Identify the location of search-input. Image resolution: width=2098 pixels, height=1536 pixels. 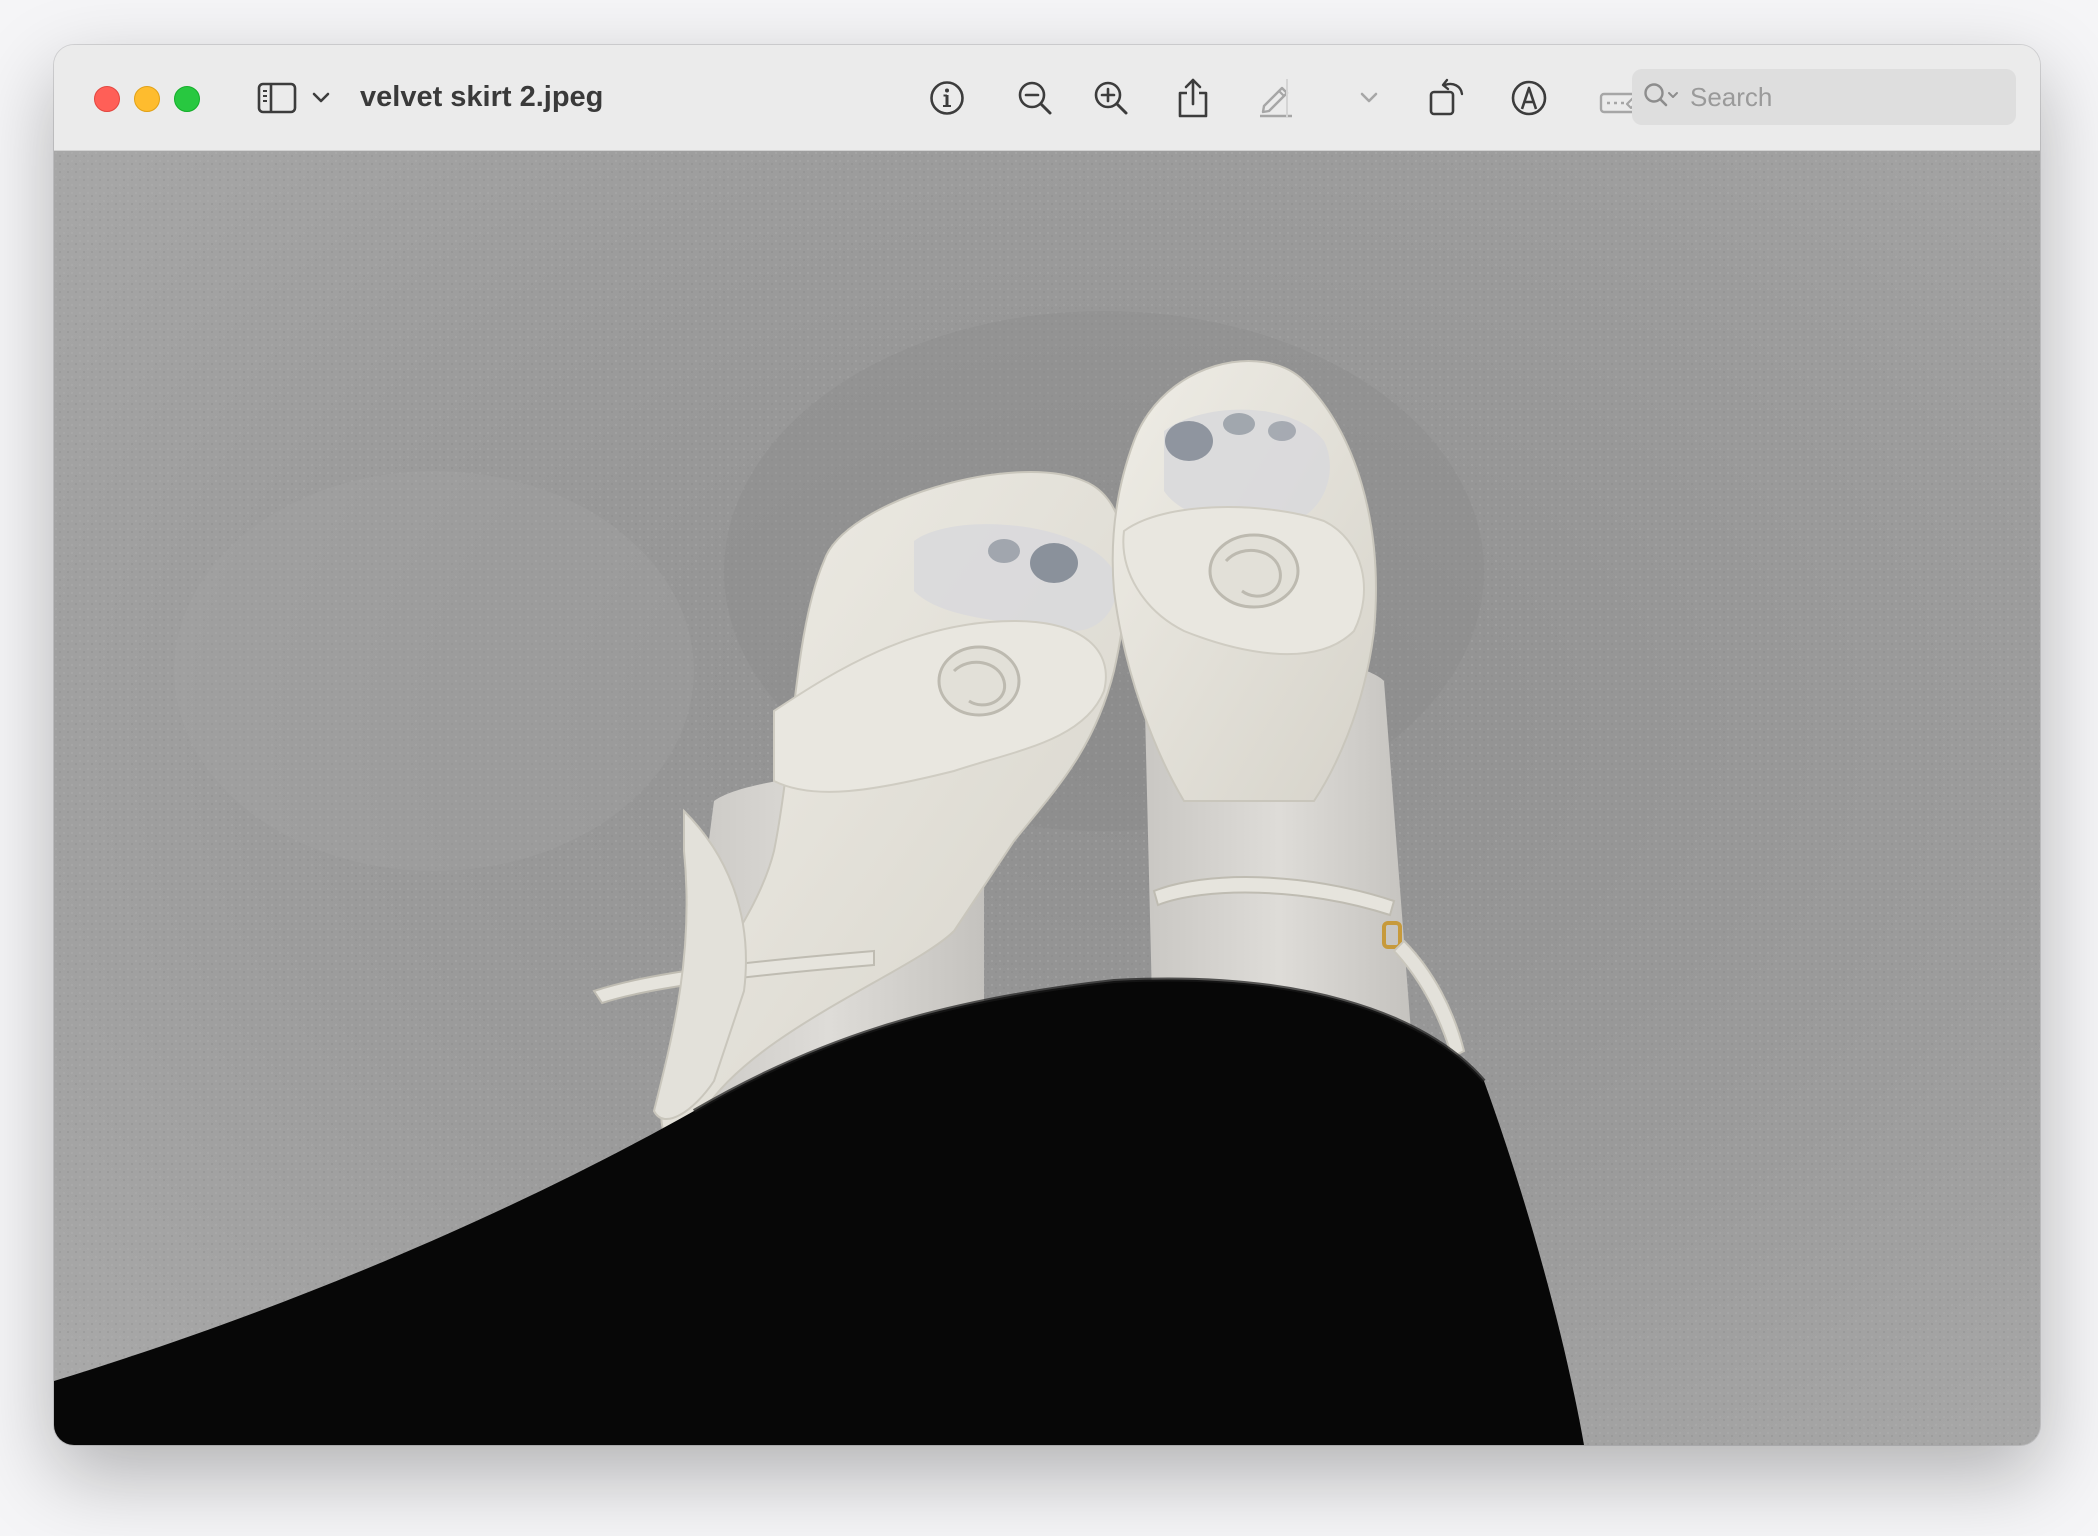
(1840, 97).